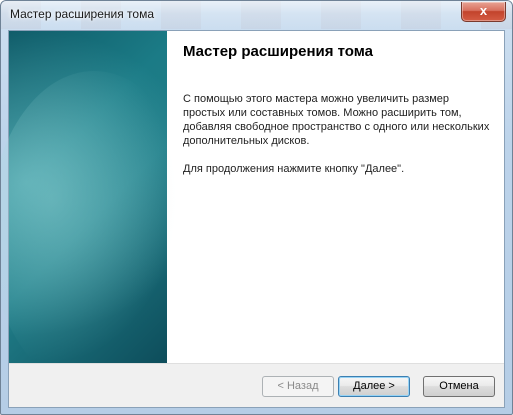 This screenshot has height=415, width=513. What do you see at coordinates (298, 386) in the screenshot?
I see `back-button: < Назад` at bounding box center [298, 386].